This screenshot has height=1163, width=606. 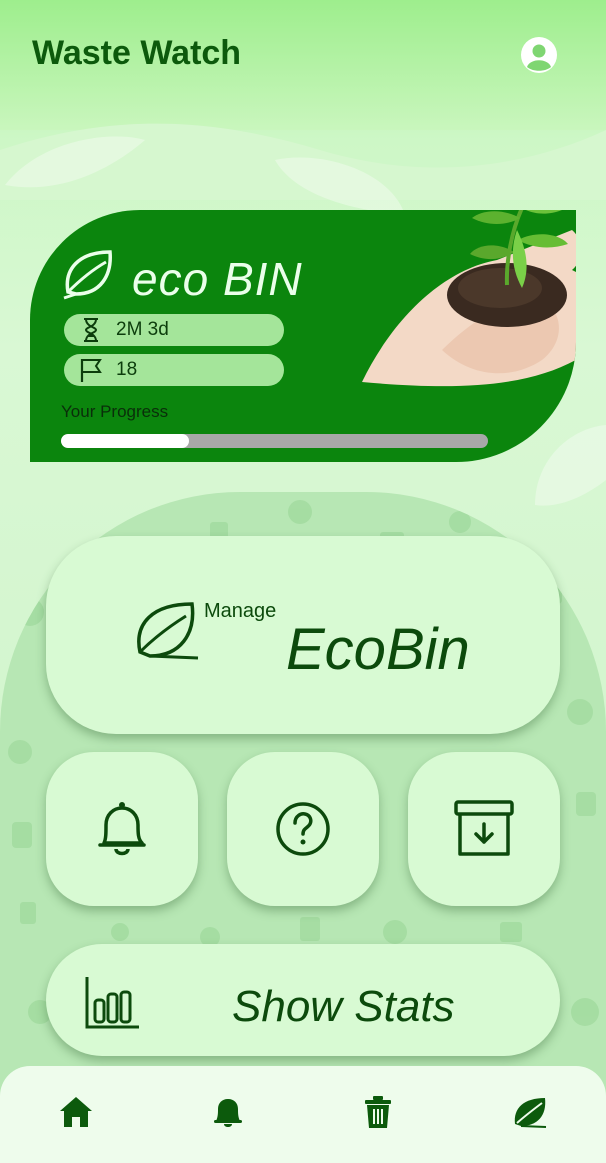 I want to click on archive-download-icon, so click(x=484, y=828).